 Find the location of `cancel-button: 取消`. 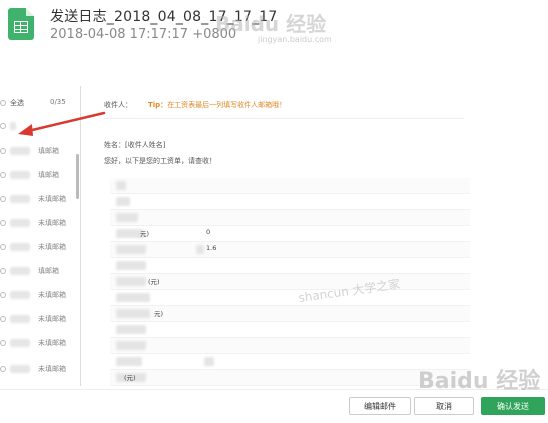

cancel-button: 取消 is located at coordinates (444, 406).